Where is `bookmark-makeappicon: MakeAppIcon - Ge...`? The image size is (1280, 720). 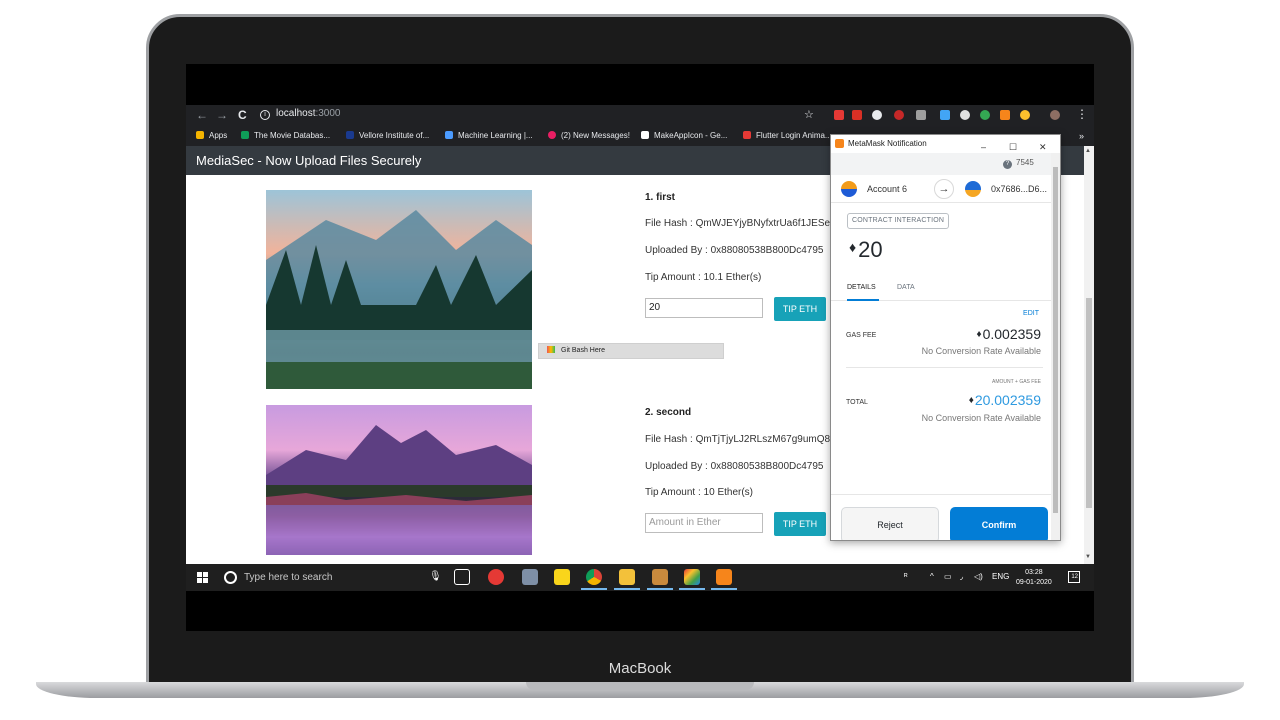
bookmark-makeappicon: MakeAppIcon - Ge... is located at coordinates (684, 135).